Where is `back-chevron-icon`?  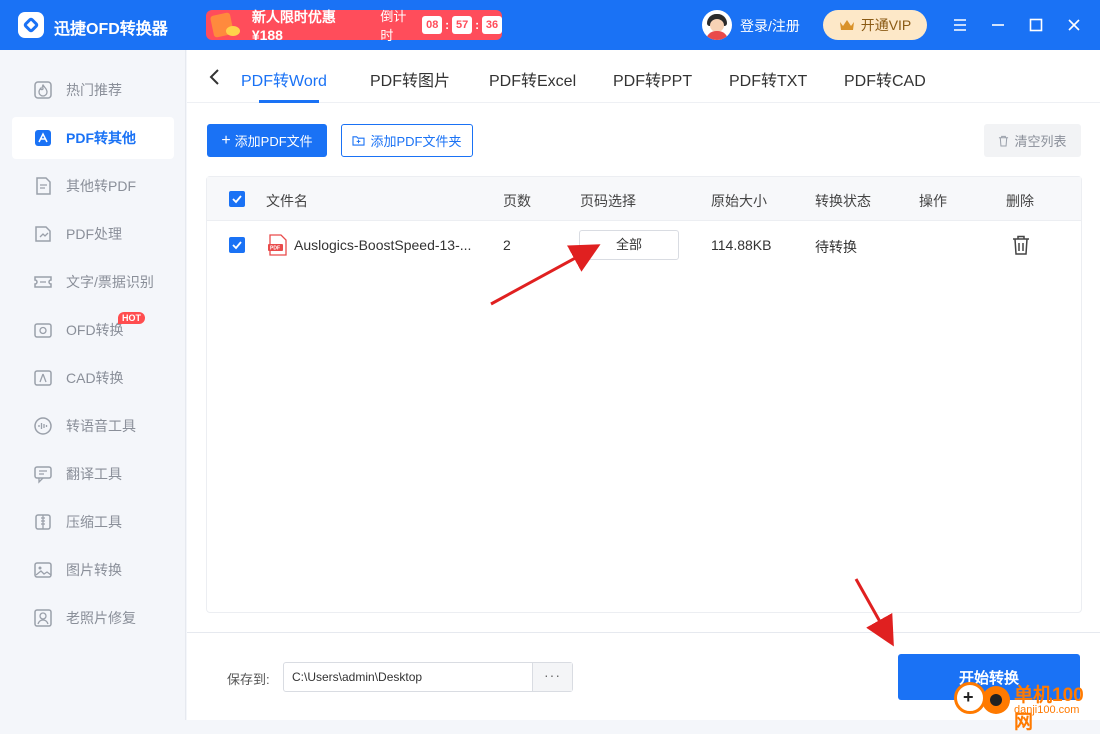 back-chevron-icon is located at coordinates (215, 77).